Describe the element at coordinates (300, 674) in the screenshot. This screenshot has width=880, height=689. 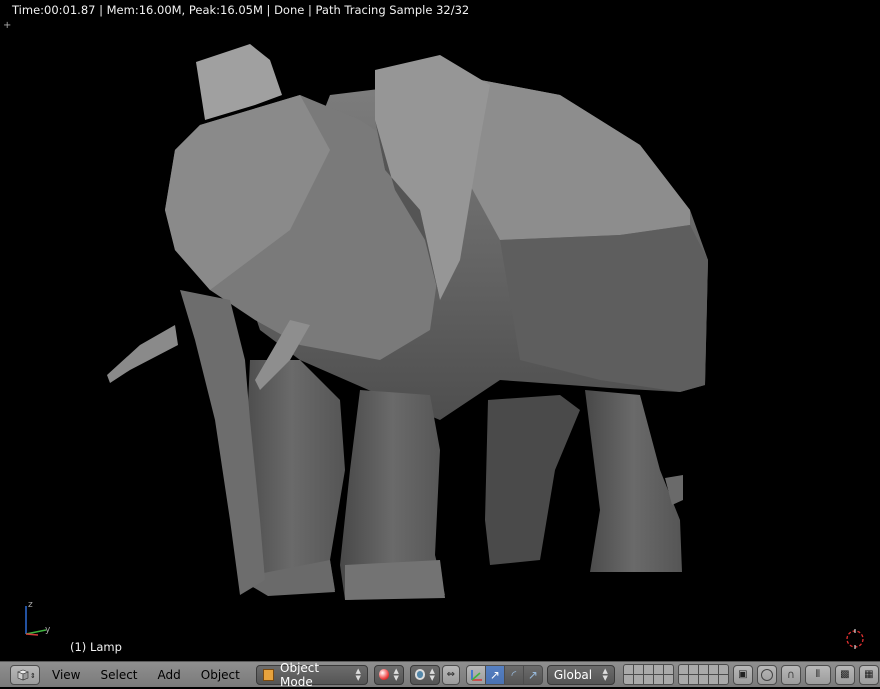
I see `mode-label: Object Mode` at that location.